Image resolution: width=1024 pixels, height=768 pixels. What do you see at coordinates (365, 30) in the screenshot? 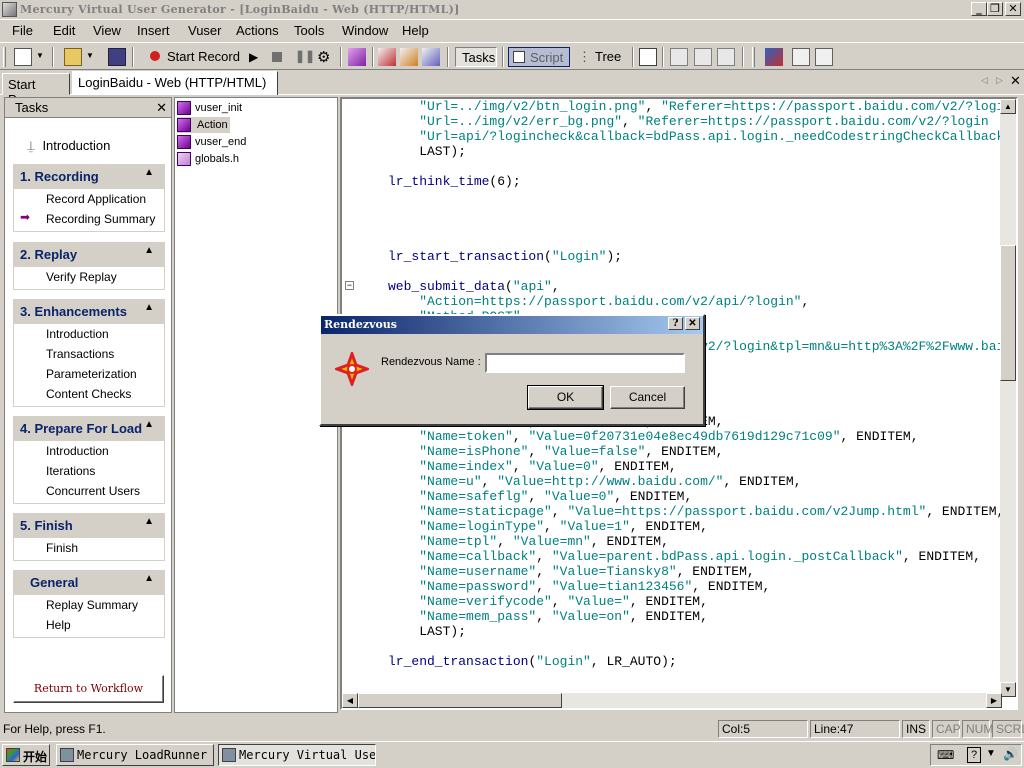
I see `menu-window: Window` at bounding box center [365, 30].